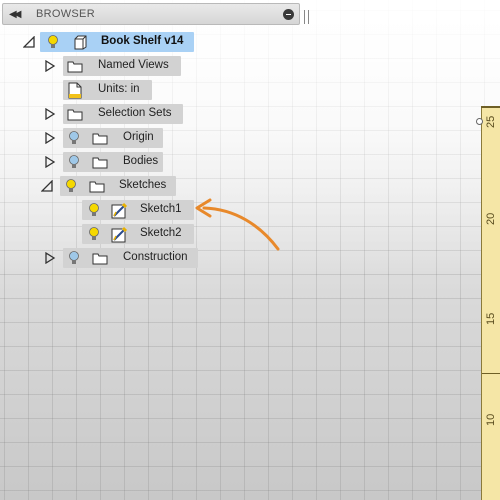 The image size is (500, 500). What do you see at coordinates (306, 17) in the screenshot?
I see `panel-grip-icon` at bounding box center [306, 17].